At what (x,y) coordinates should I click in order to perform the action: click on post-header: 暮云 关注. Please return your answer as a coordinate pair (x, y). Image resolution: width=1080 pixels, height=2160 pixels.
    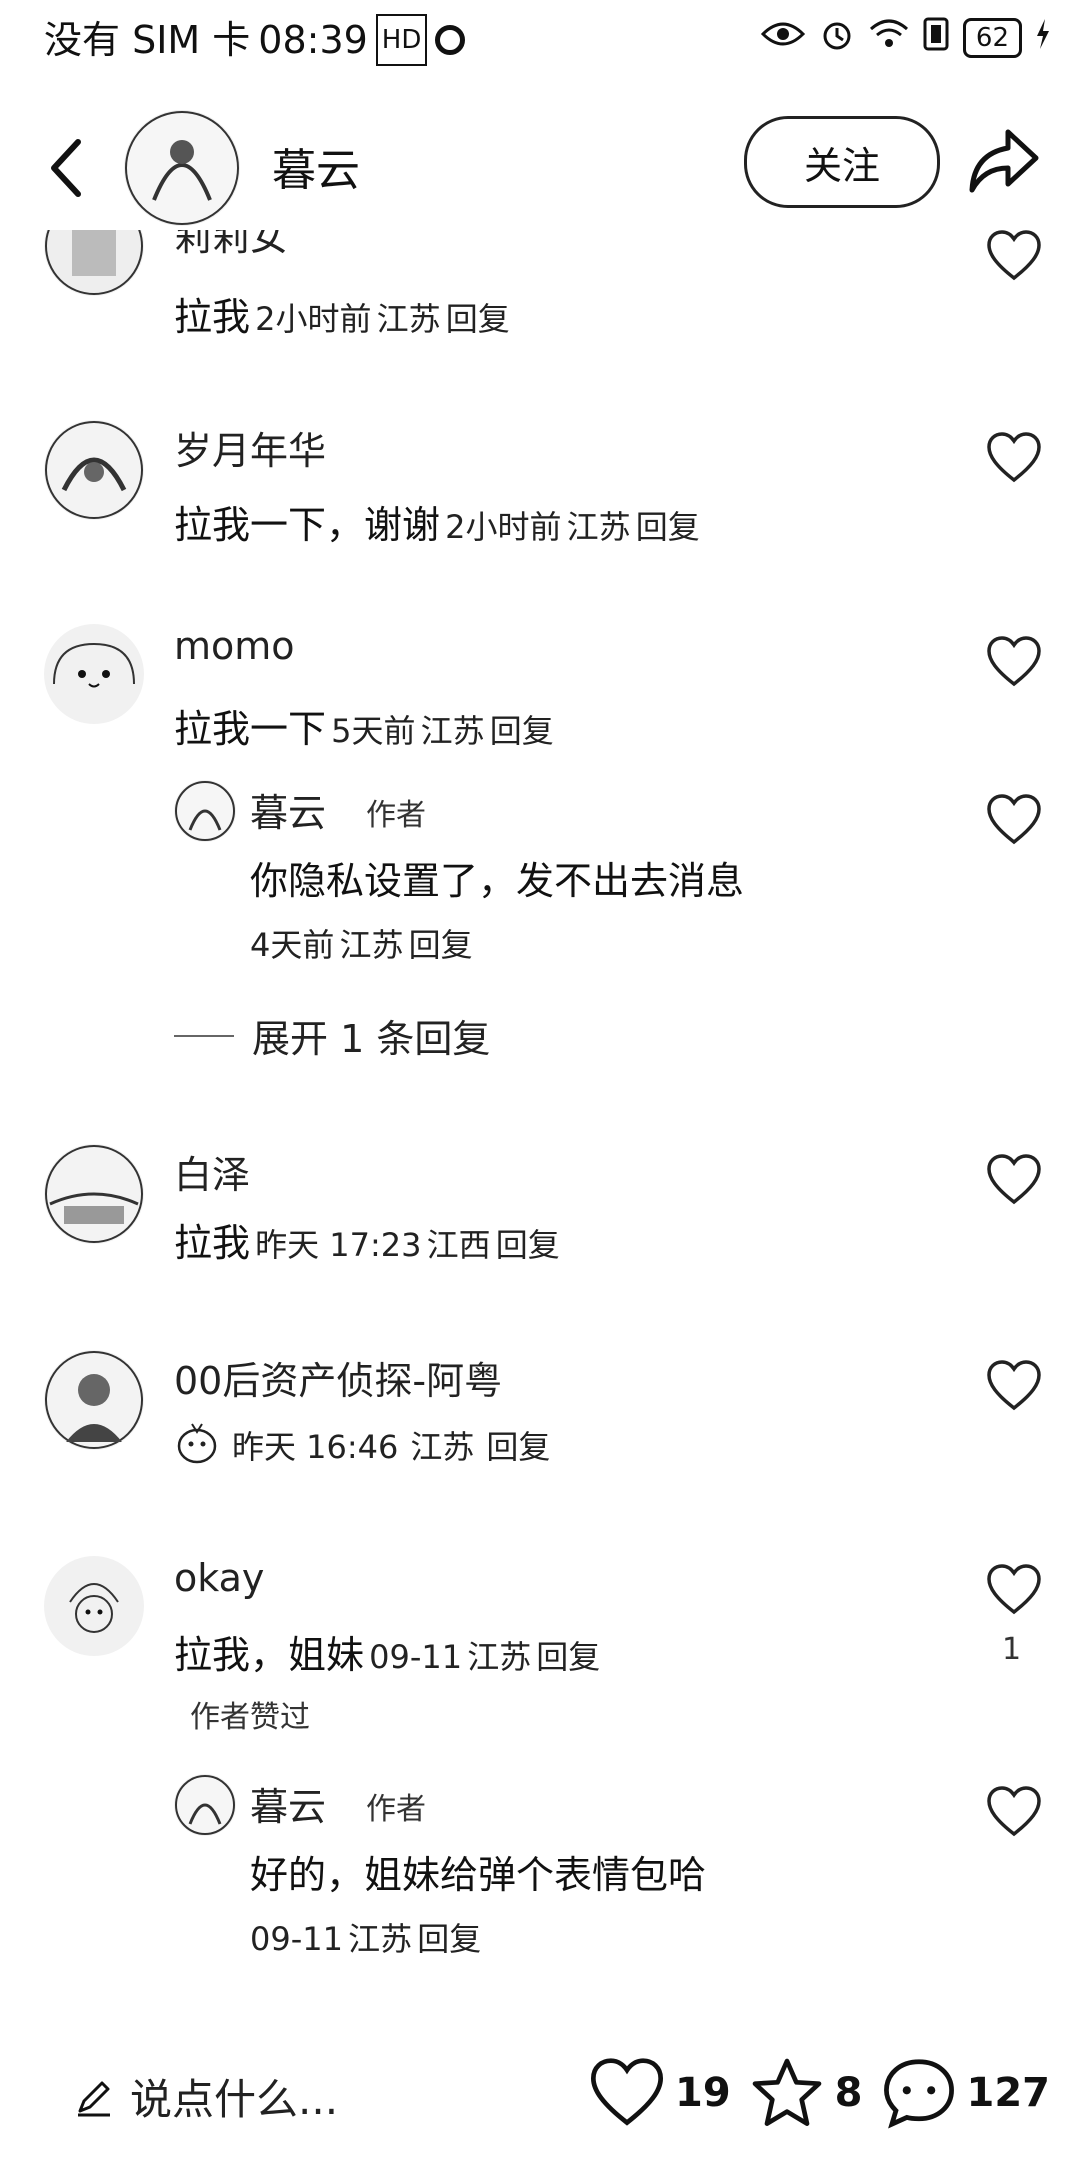
    Looking at the image, I should click on (540, 170).